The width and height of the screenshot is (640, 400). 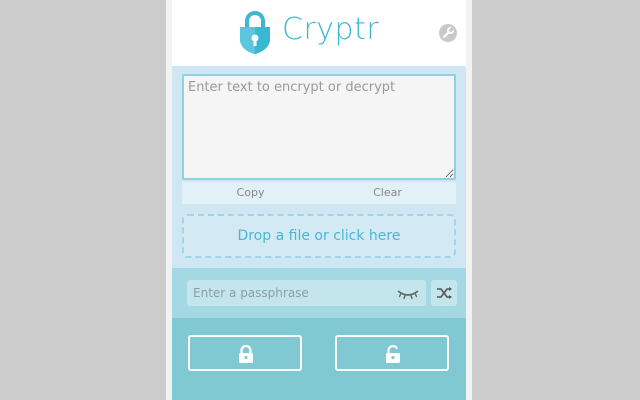 I want to click on app-title: Cryptr, so click(x=331, y=29).